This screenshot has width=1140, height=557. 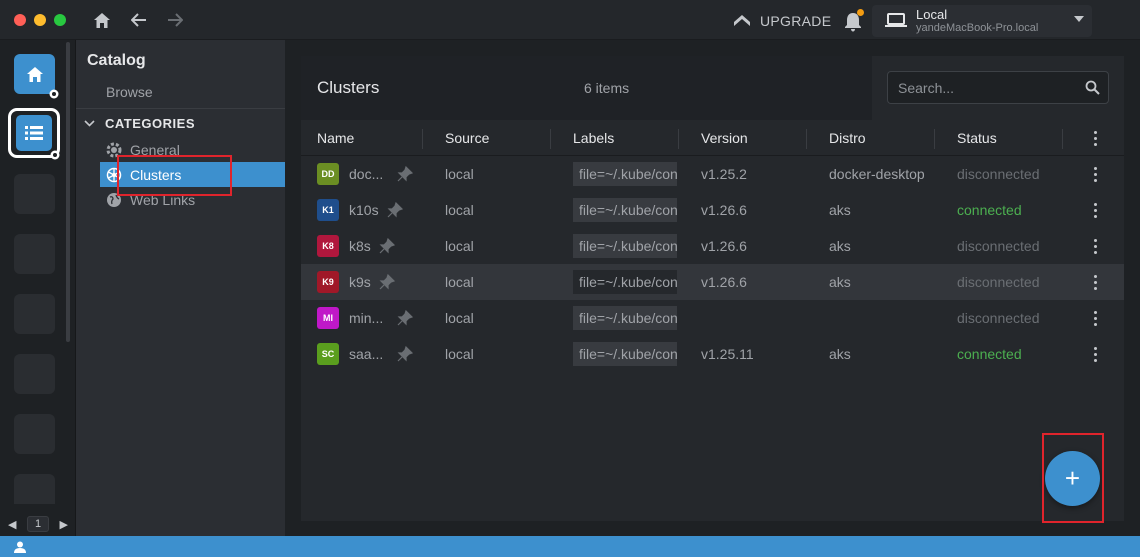 What do you see at coordinates (139, 20) in the screenshot?
I see `back-arrow-icon` at bounding box center [139, 20].